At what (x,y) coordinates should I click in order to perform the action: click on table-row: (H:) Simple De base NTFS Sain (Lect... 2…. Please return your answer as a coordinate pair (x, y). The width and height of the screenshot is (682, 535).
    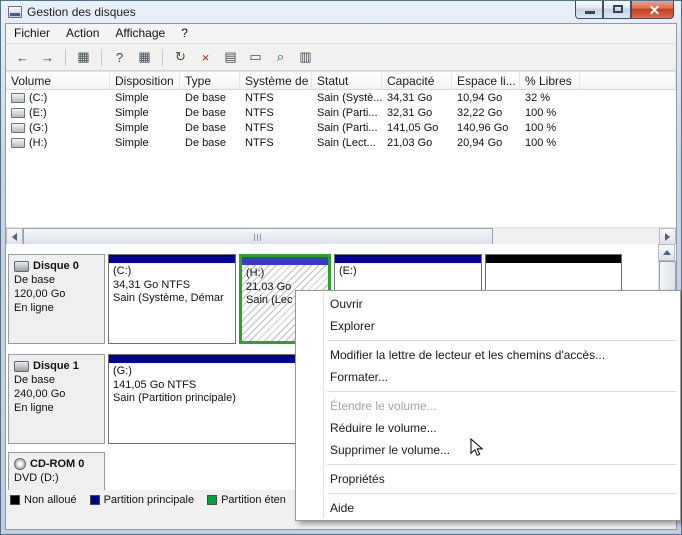
    Looking at the image, I should click on (341, 142).